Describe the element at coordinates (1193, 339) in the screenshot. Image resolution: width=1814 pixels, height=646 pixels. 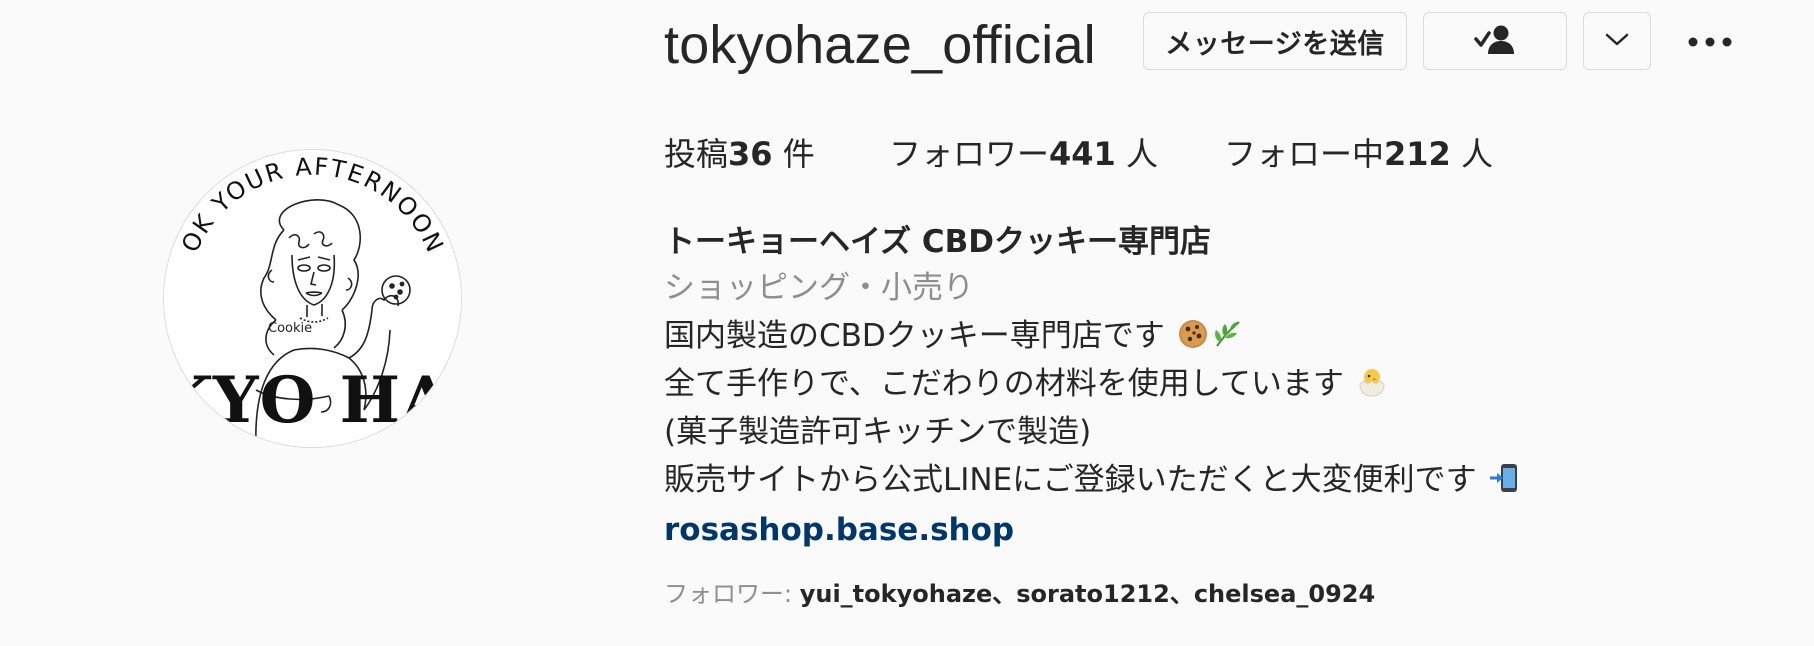
I see `cookie-icon` at that location.